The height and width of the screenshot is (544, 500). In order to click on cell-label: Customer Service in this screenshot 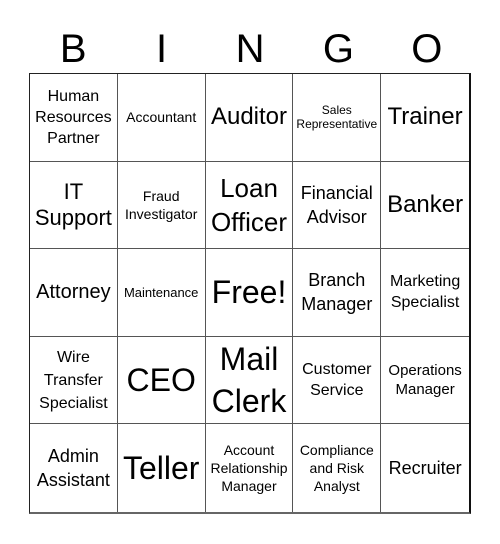, I will do `click(337, 380)`.